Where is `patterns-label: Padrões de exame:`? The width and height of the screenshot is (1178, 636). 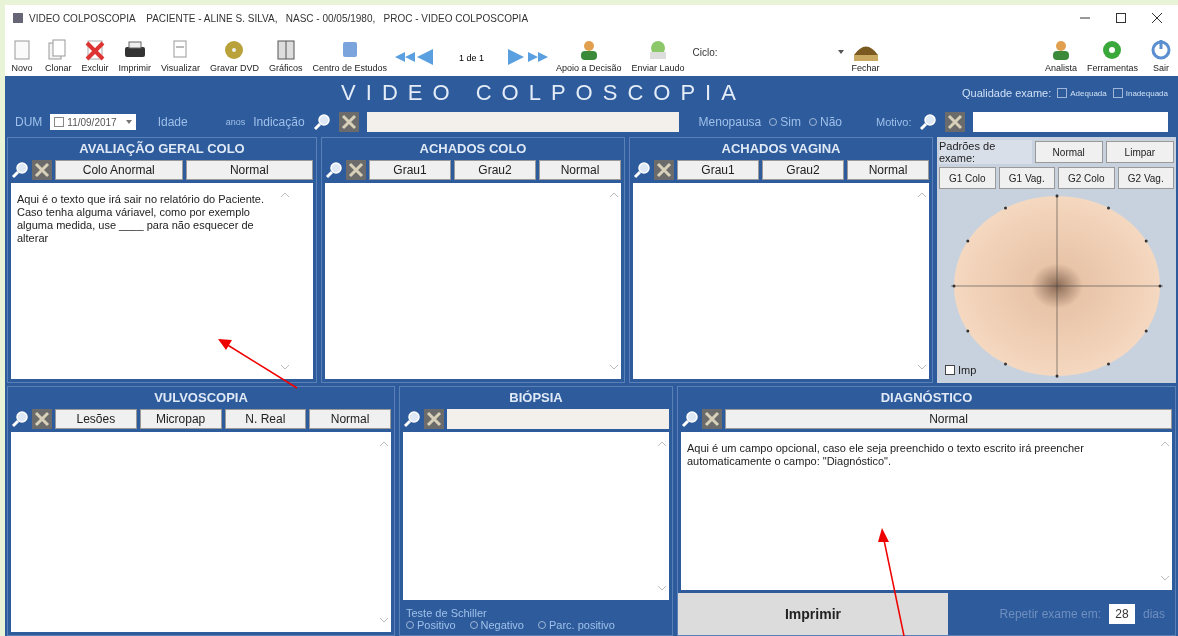 patterns-label: Padrões de exame: is located at coordinates (985, 152).